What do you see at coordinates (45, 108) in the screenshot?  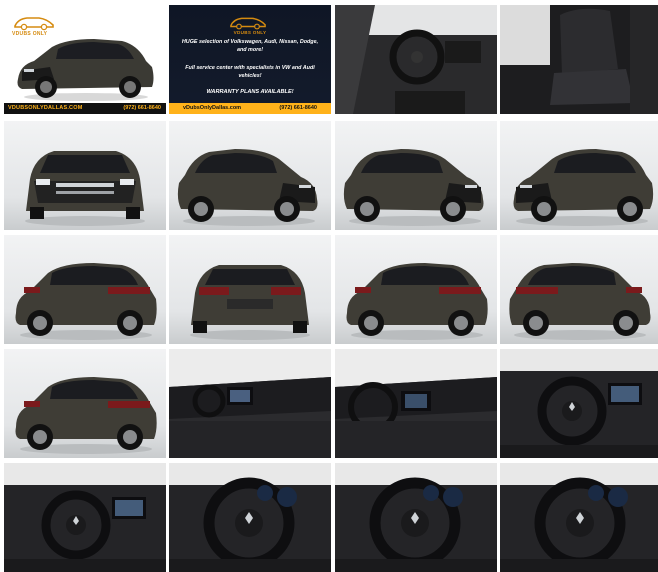 I see `dealer-url: VDUBSONLYDALLAS.COM` at bounding box center [45, 108].